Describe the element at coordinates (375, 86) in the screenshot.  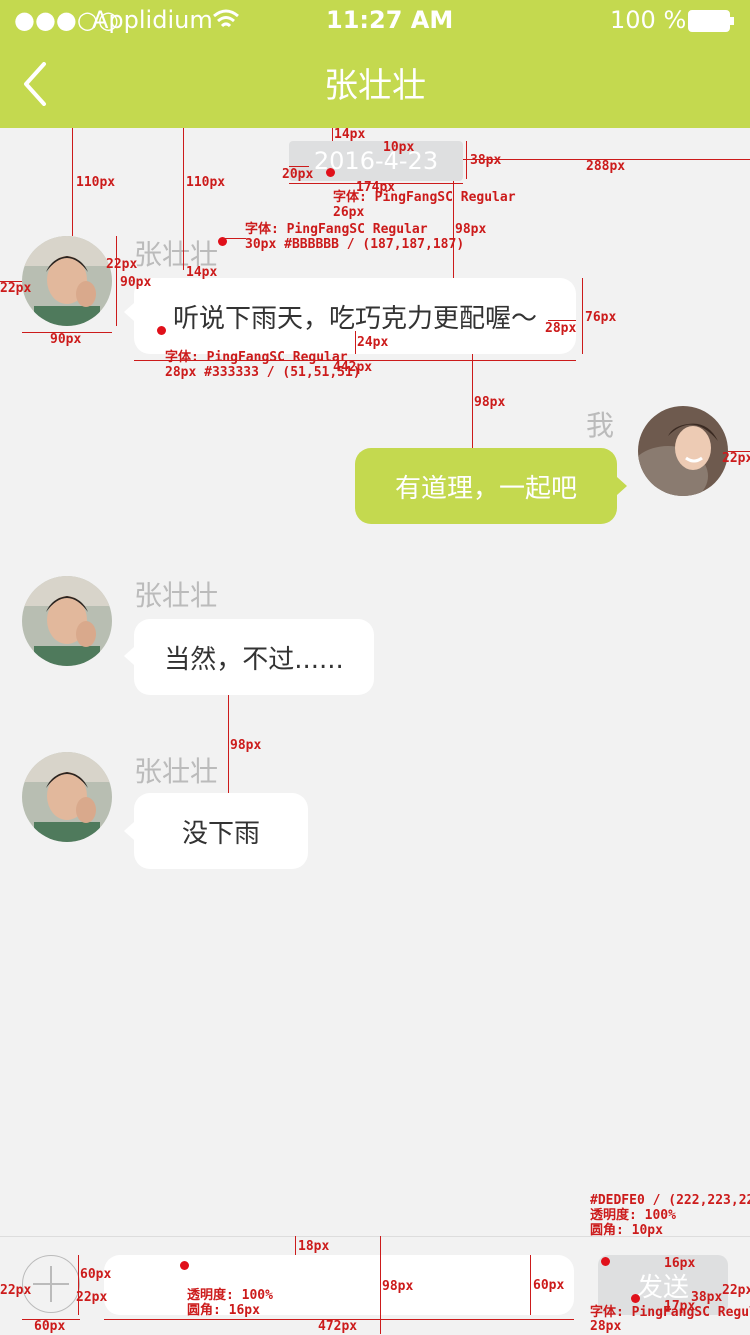
I see `chat-title: 张壮壮` at that location.